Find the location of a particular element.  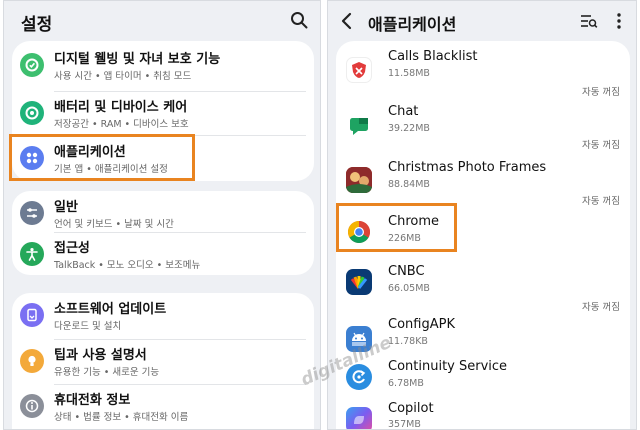

item-subtitle: 저장공간 • RAM • 디바이스 보호 is located at coordinates (121, 124).